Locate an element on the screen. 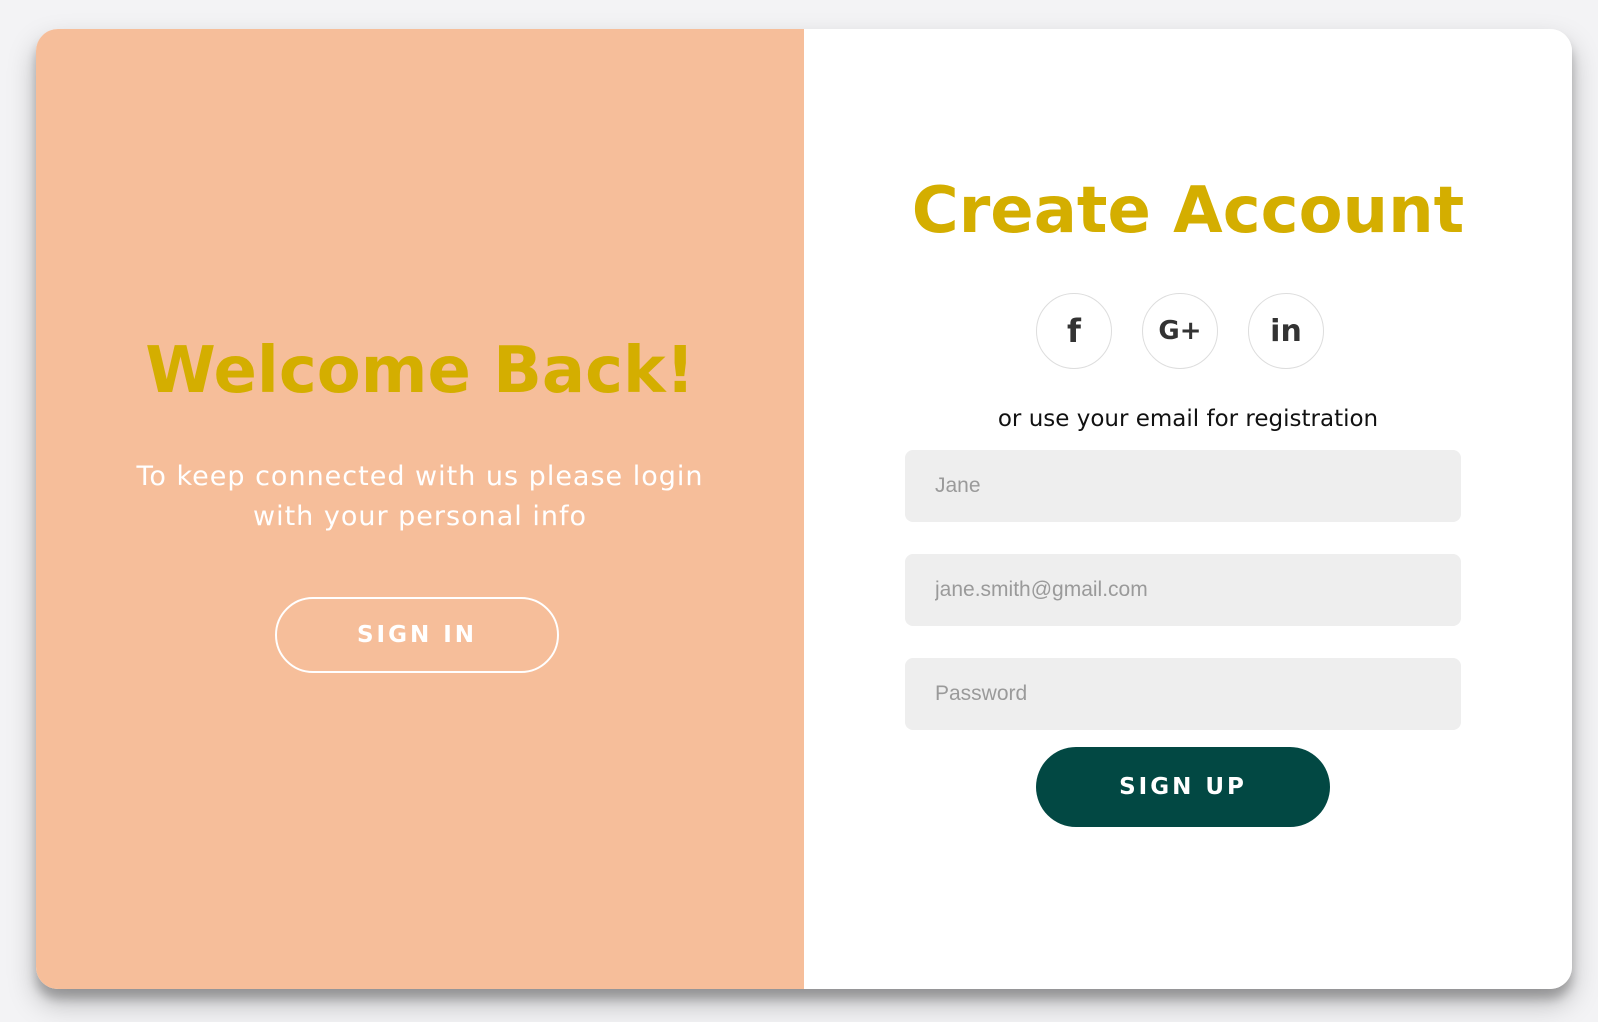  email-input is located at coordinates (1183, 590).